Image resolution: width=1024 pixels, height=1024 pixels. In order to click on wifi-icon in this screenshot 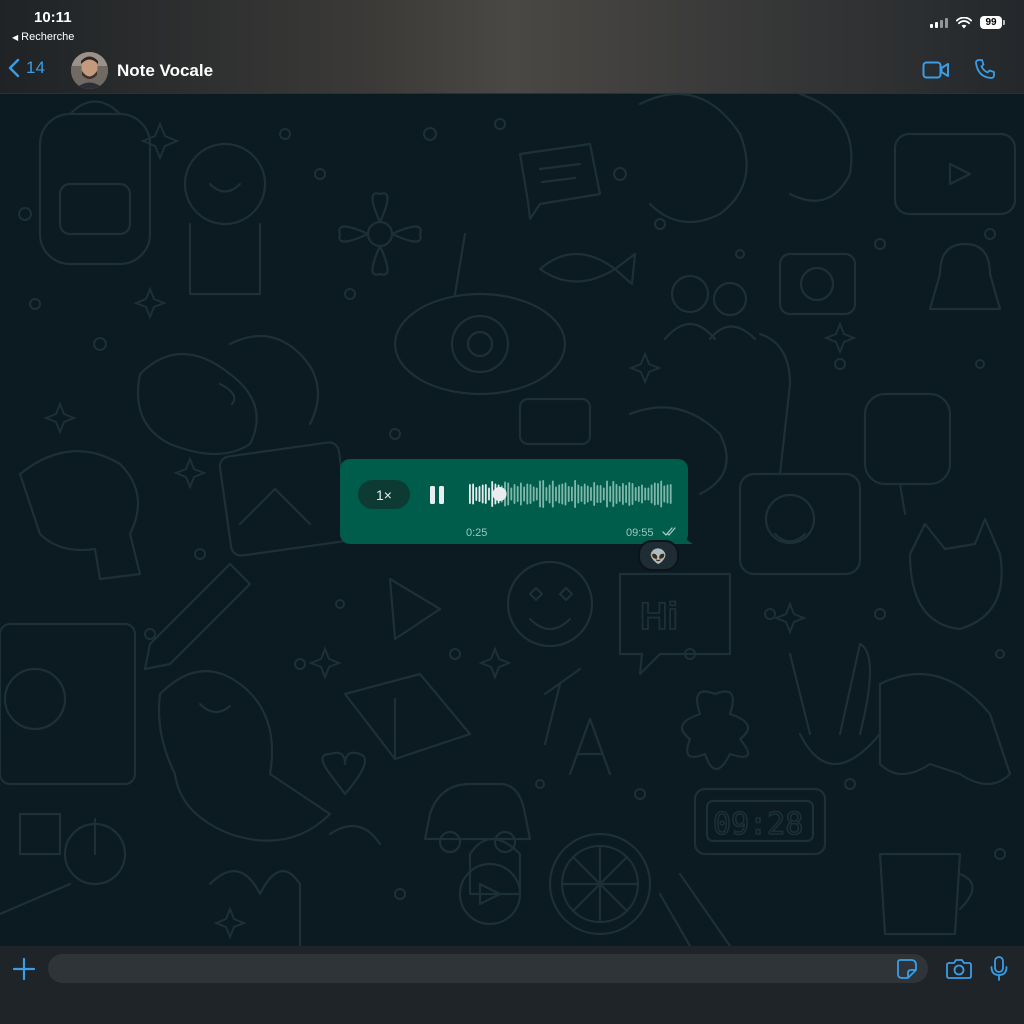, I will do `click(964, 22)`.